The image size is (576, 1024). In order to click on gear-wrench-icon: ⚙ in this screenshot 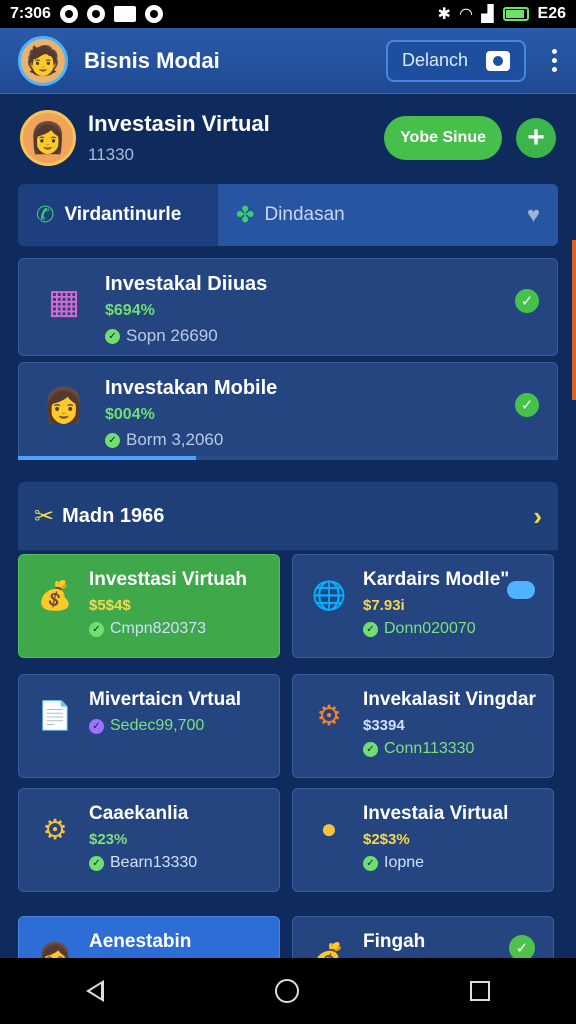, I will do `click(55, 829)`.